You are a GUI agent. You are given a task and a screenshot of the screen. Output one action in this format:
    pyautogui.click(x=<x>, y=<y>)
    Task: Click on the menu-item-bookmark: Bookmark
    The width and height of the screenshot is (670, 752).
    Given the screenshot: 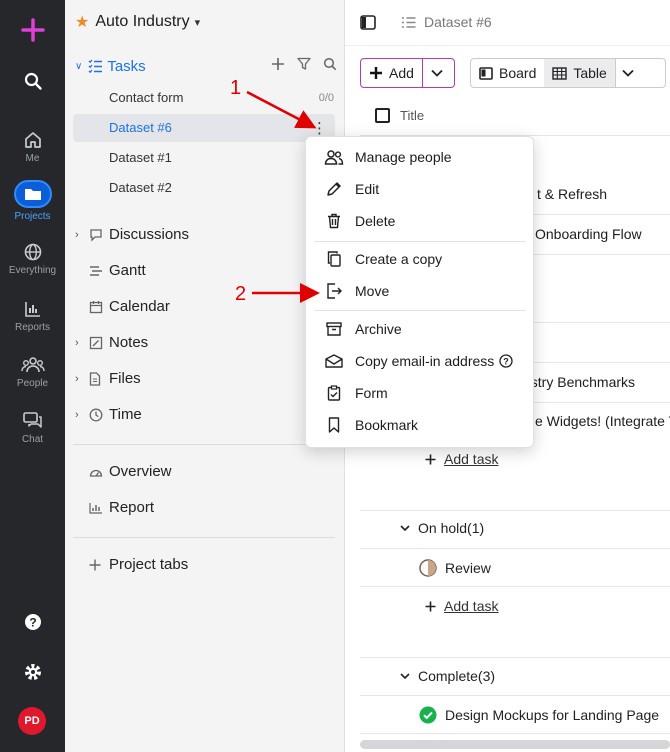 What is the action you would take?
    pyautogui.click(x=371, y=425)
    